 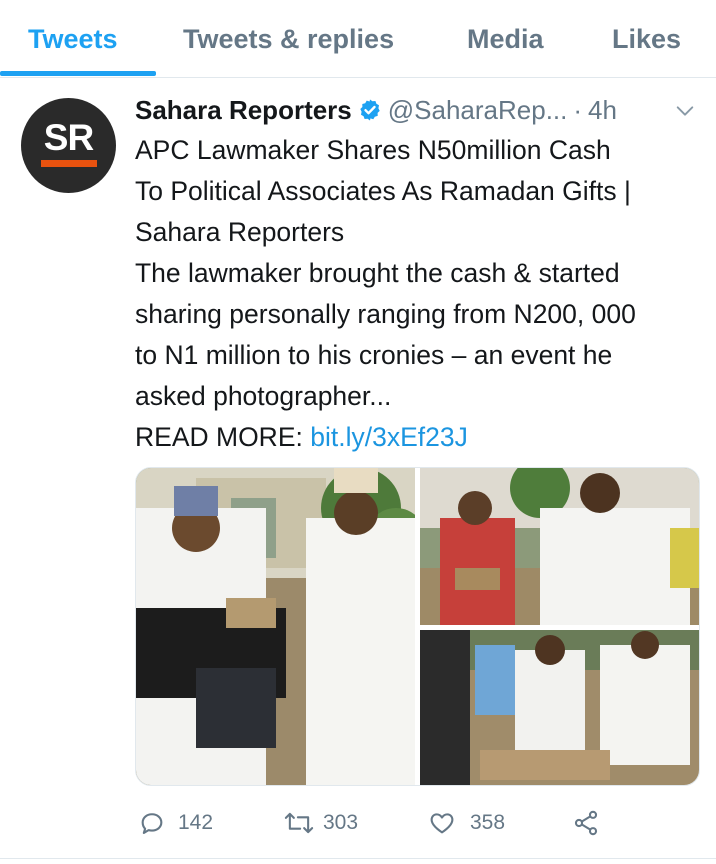 I want to click on tab-likes: Likes, so click(x=646, y=39).